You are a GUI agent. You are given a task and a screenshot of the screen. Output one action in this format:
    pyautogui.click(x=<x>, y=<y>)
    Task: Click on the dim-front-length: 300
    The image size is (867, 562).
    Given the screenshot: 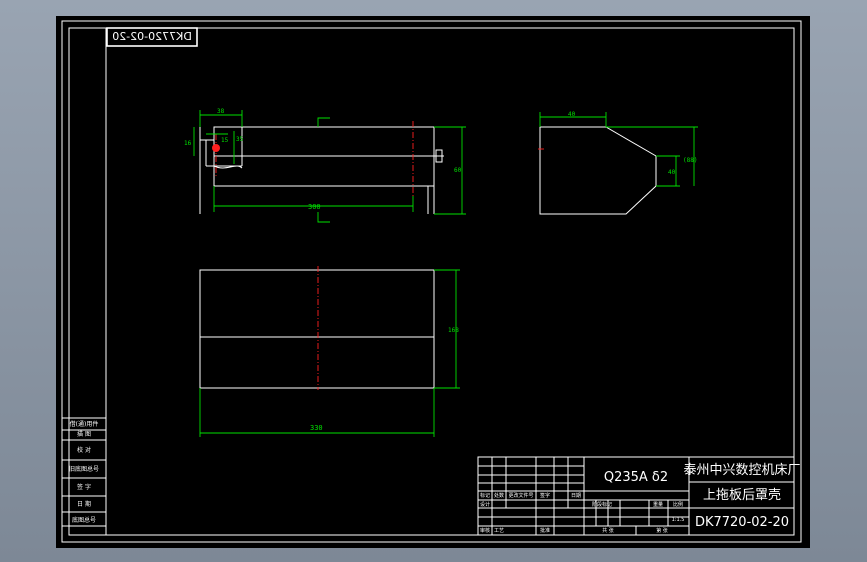 What is the action you would take?
    pyautogui.click(x=314, y=207)
    